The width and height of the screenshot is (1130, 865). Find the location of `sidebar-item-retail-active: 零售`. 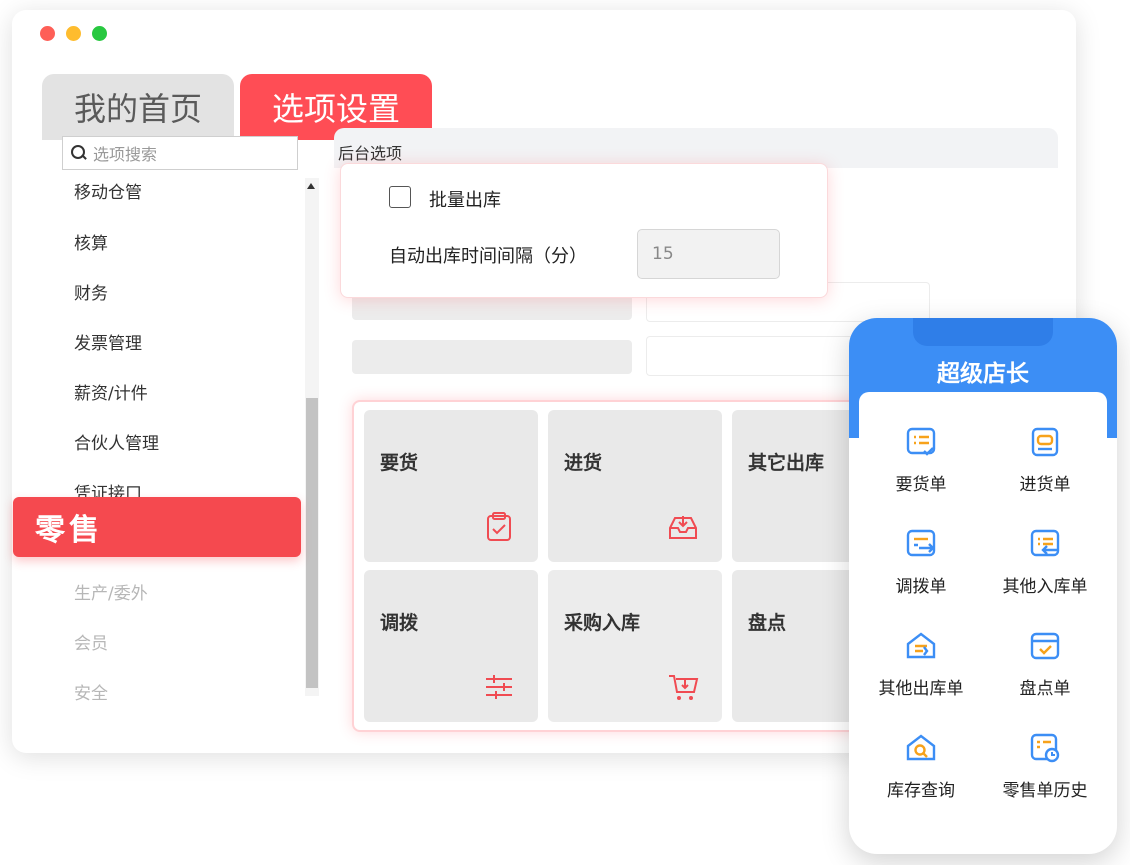

sidebar-item-retail-active: 零售 is located at coordinates (157, 527).